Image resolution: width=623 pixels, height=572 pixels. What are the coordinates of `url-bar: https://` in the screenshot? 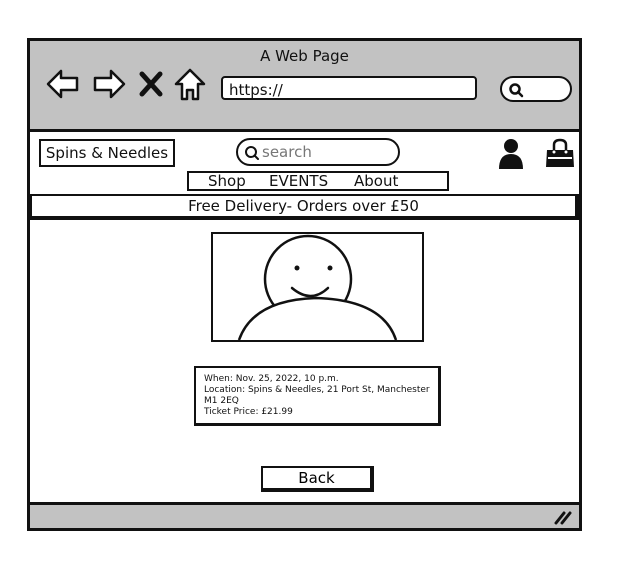 It's located at (349, 88).